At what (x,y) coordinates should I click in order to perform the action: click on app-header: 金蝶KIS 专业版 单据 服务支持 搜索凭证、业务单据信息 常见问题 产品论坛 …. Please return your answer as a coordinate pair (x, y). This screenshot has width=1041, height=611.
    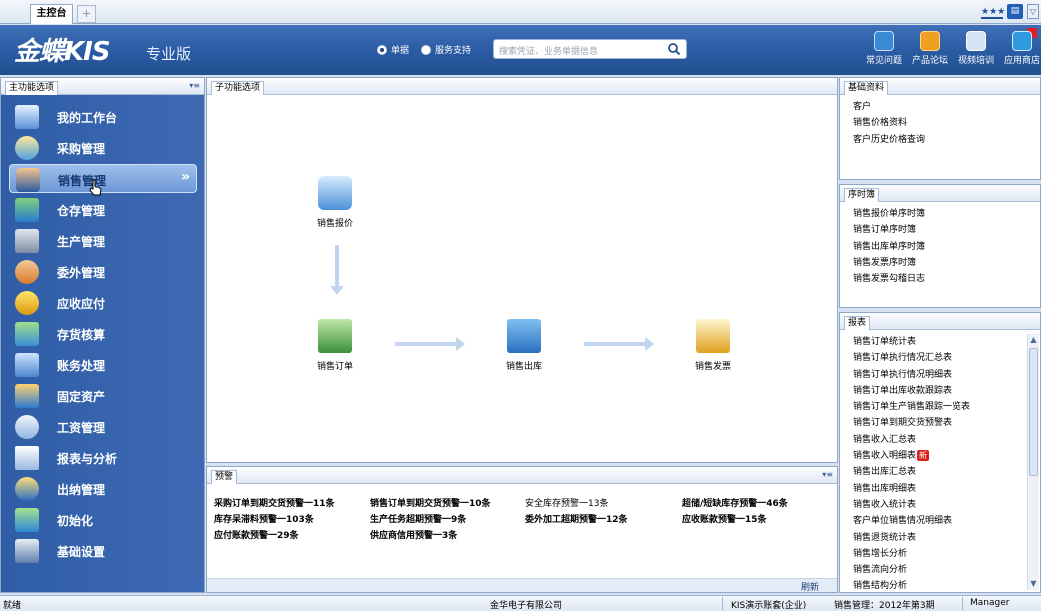
    Looking at the image, I should click on (520, 50).